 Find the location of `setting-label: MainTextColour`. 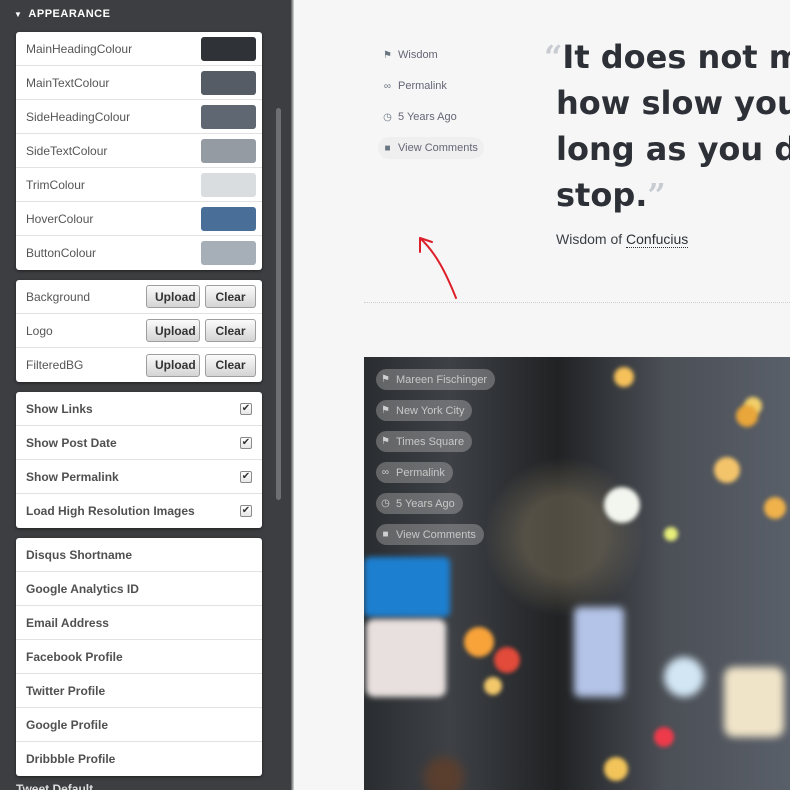

setting-label: MainTextColour is located at coordinates (68, 82).